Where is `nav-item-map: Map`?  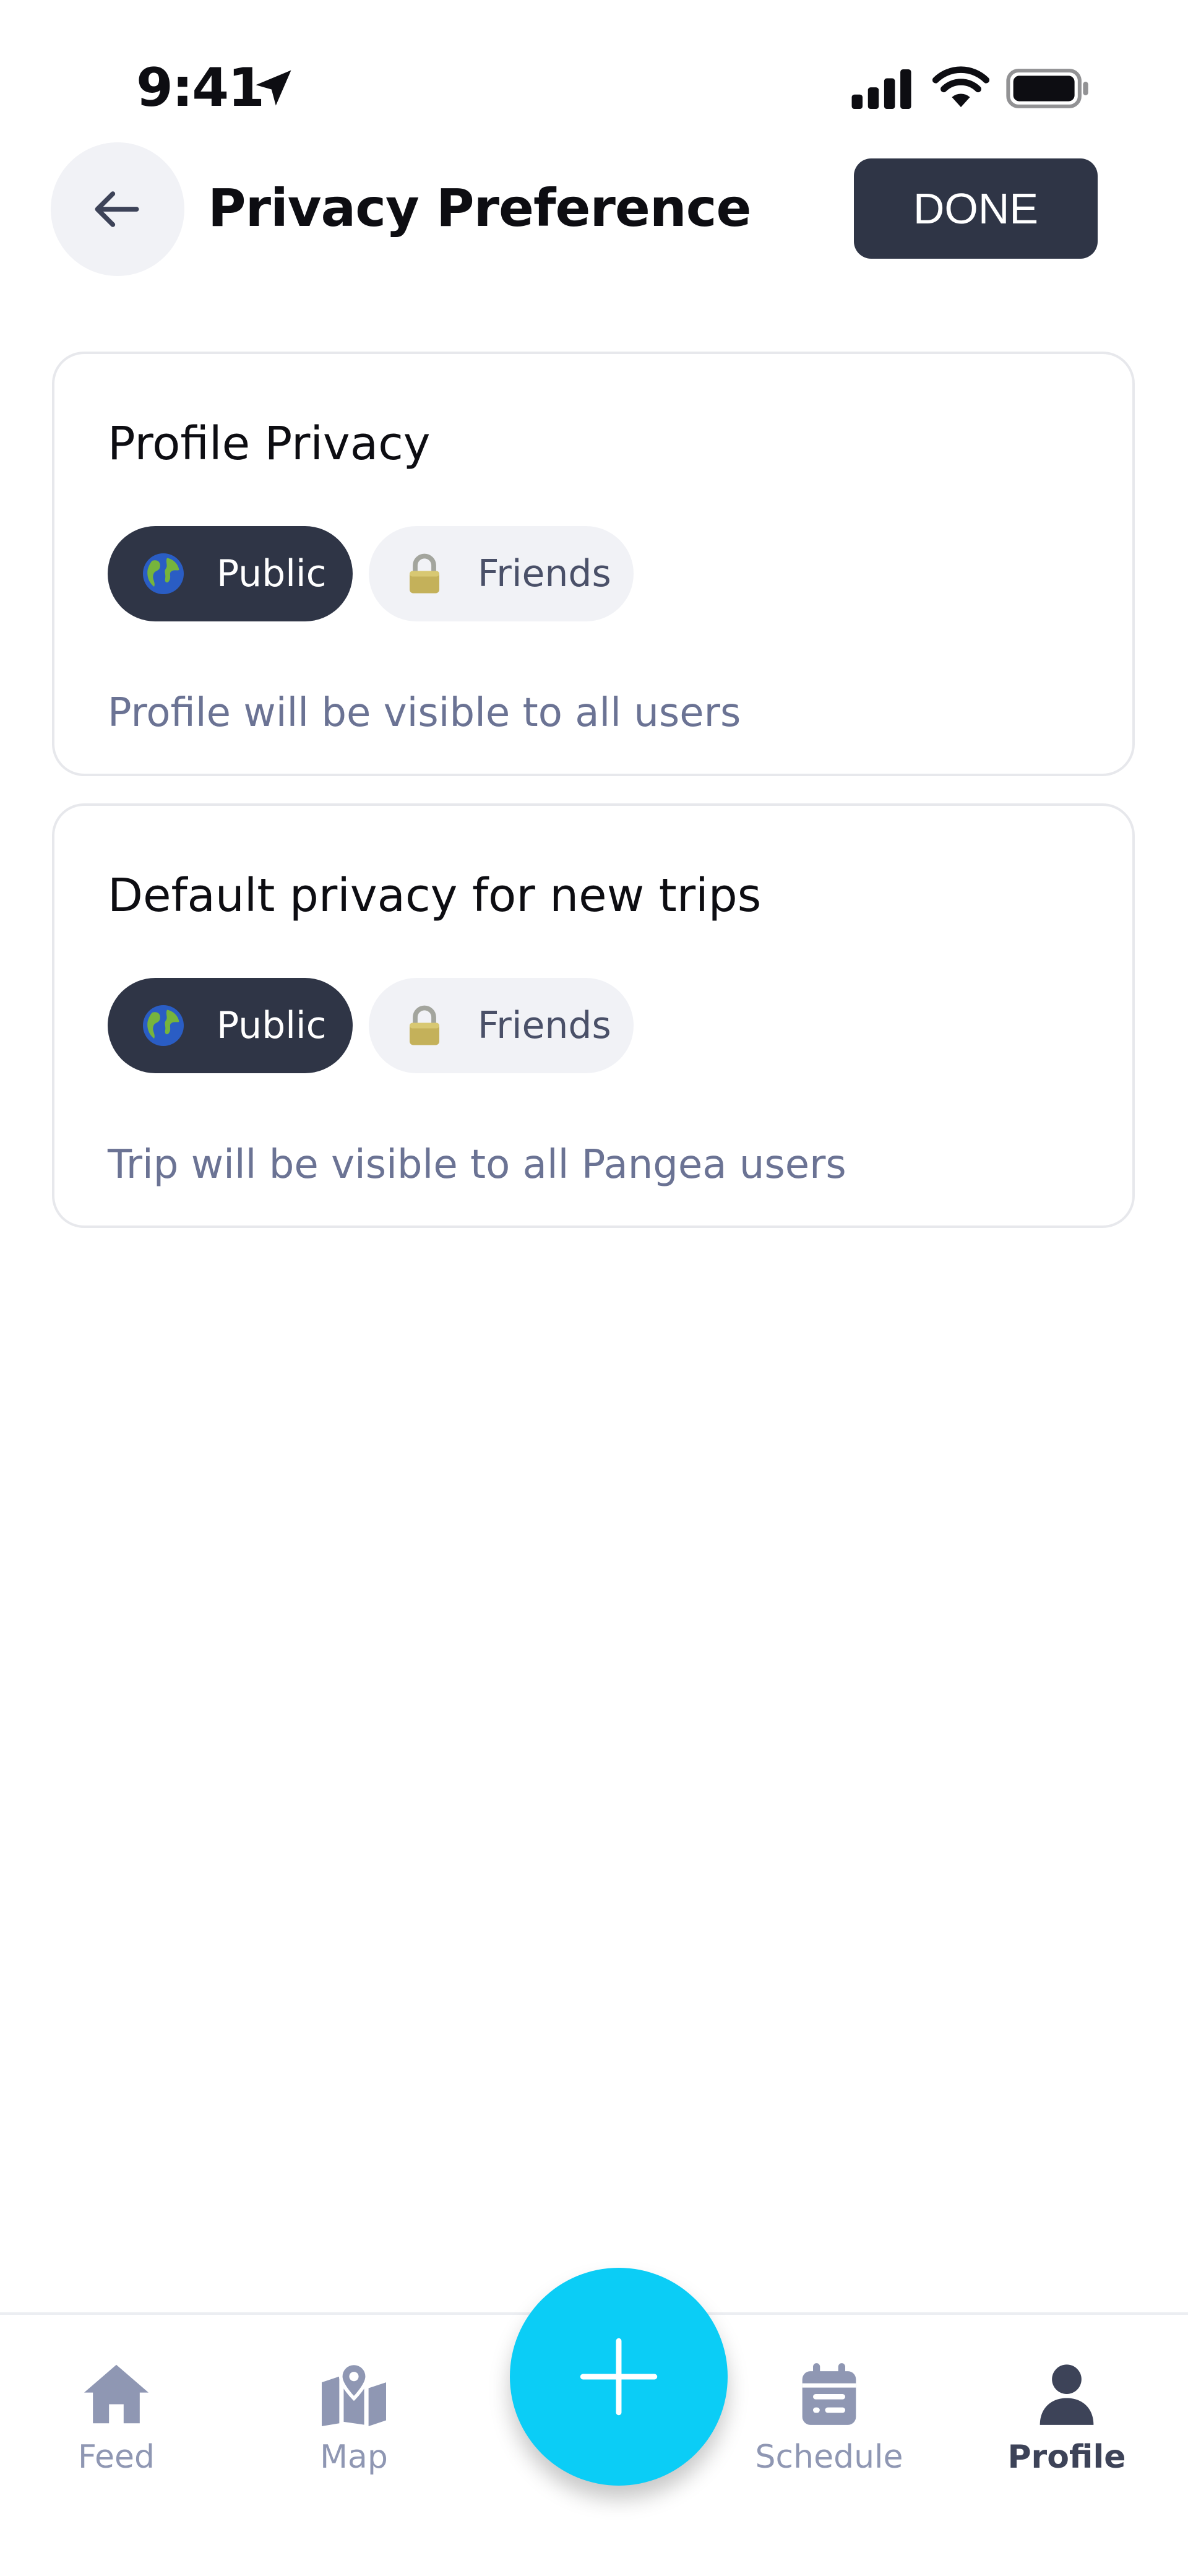
nav-item-map: Map is located at coordinates (354, 2419).